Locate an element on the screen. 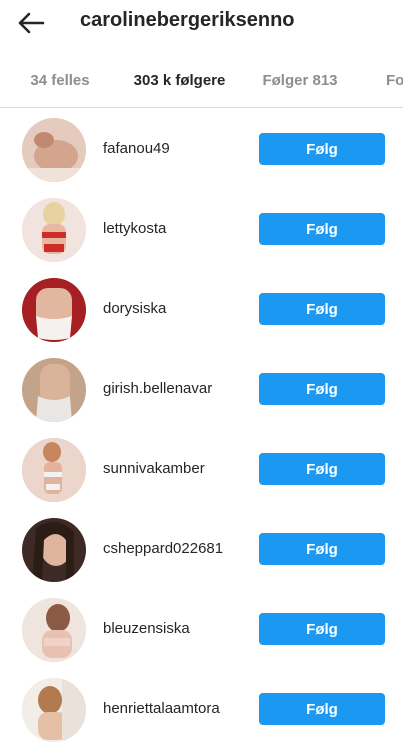 This screenshot has height=750, width=403. username: csheppard022681 is located at coordinates (163, 548).